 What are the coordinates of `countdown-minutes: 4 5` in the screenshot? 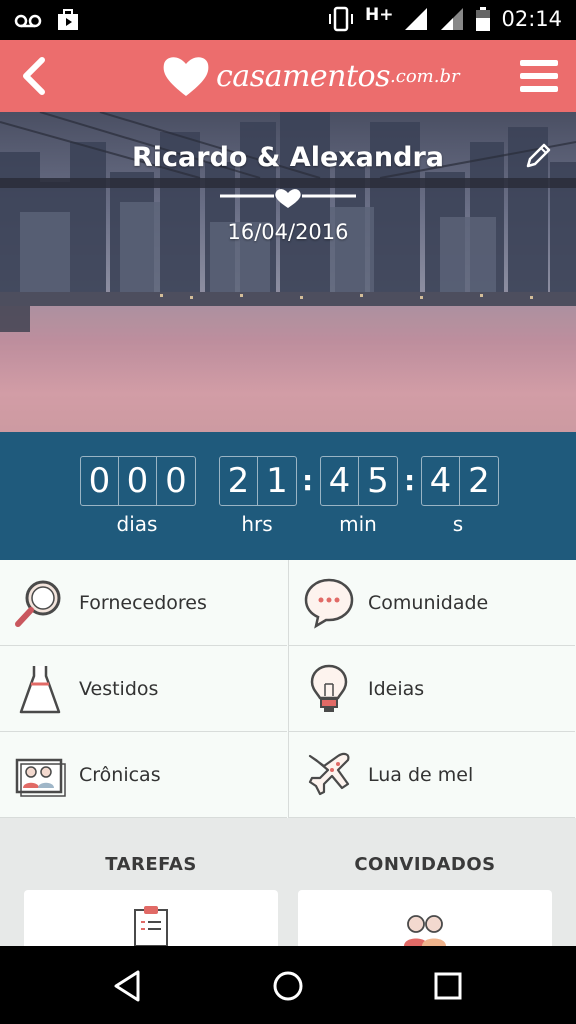 It's located at (359, 481).